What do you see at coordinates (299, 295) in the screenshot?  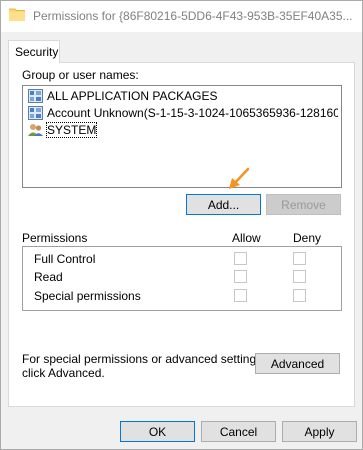 I see `special-deny-checkbox` at bounding box center [299, 295].